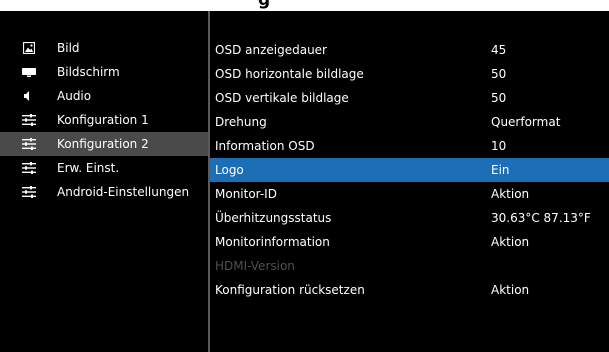 This screenshot has width=609, height=352. I want to click on setting-monitor-id: Monitor-ID Aktion, so click(409, 194).